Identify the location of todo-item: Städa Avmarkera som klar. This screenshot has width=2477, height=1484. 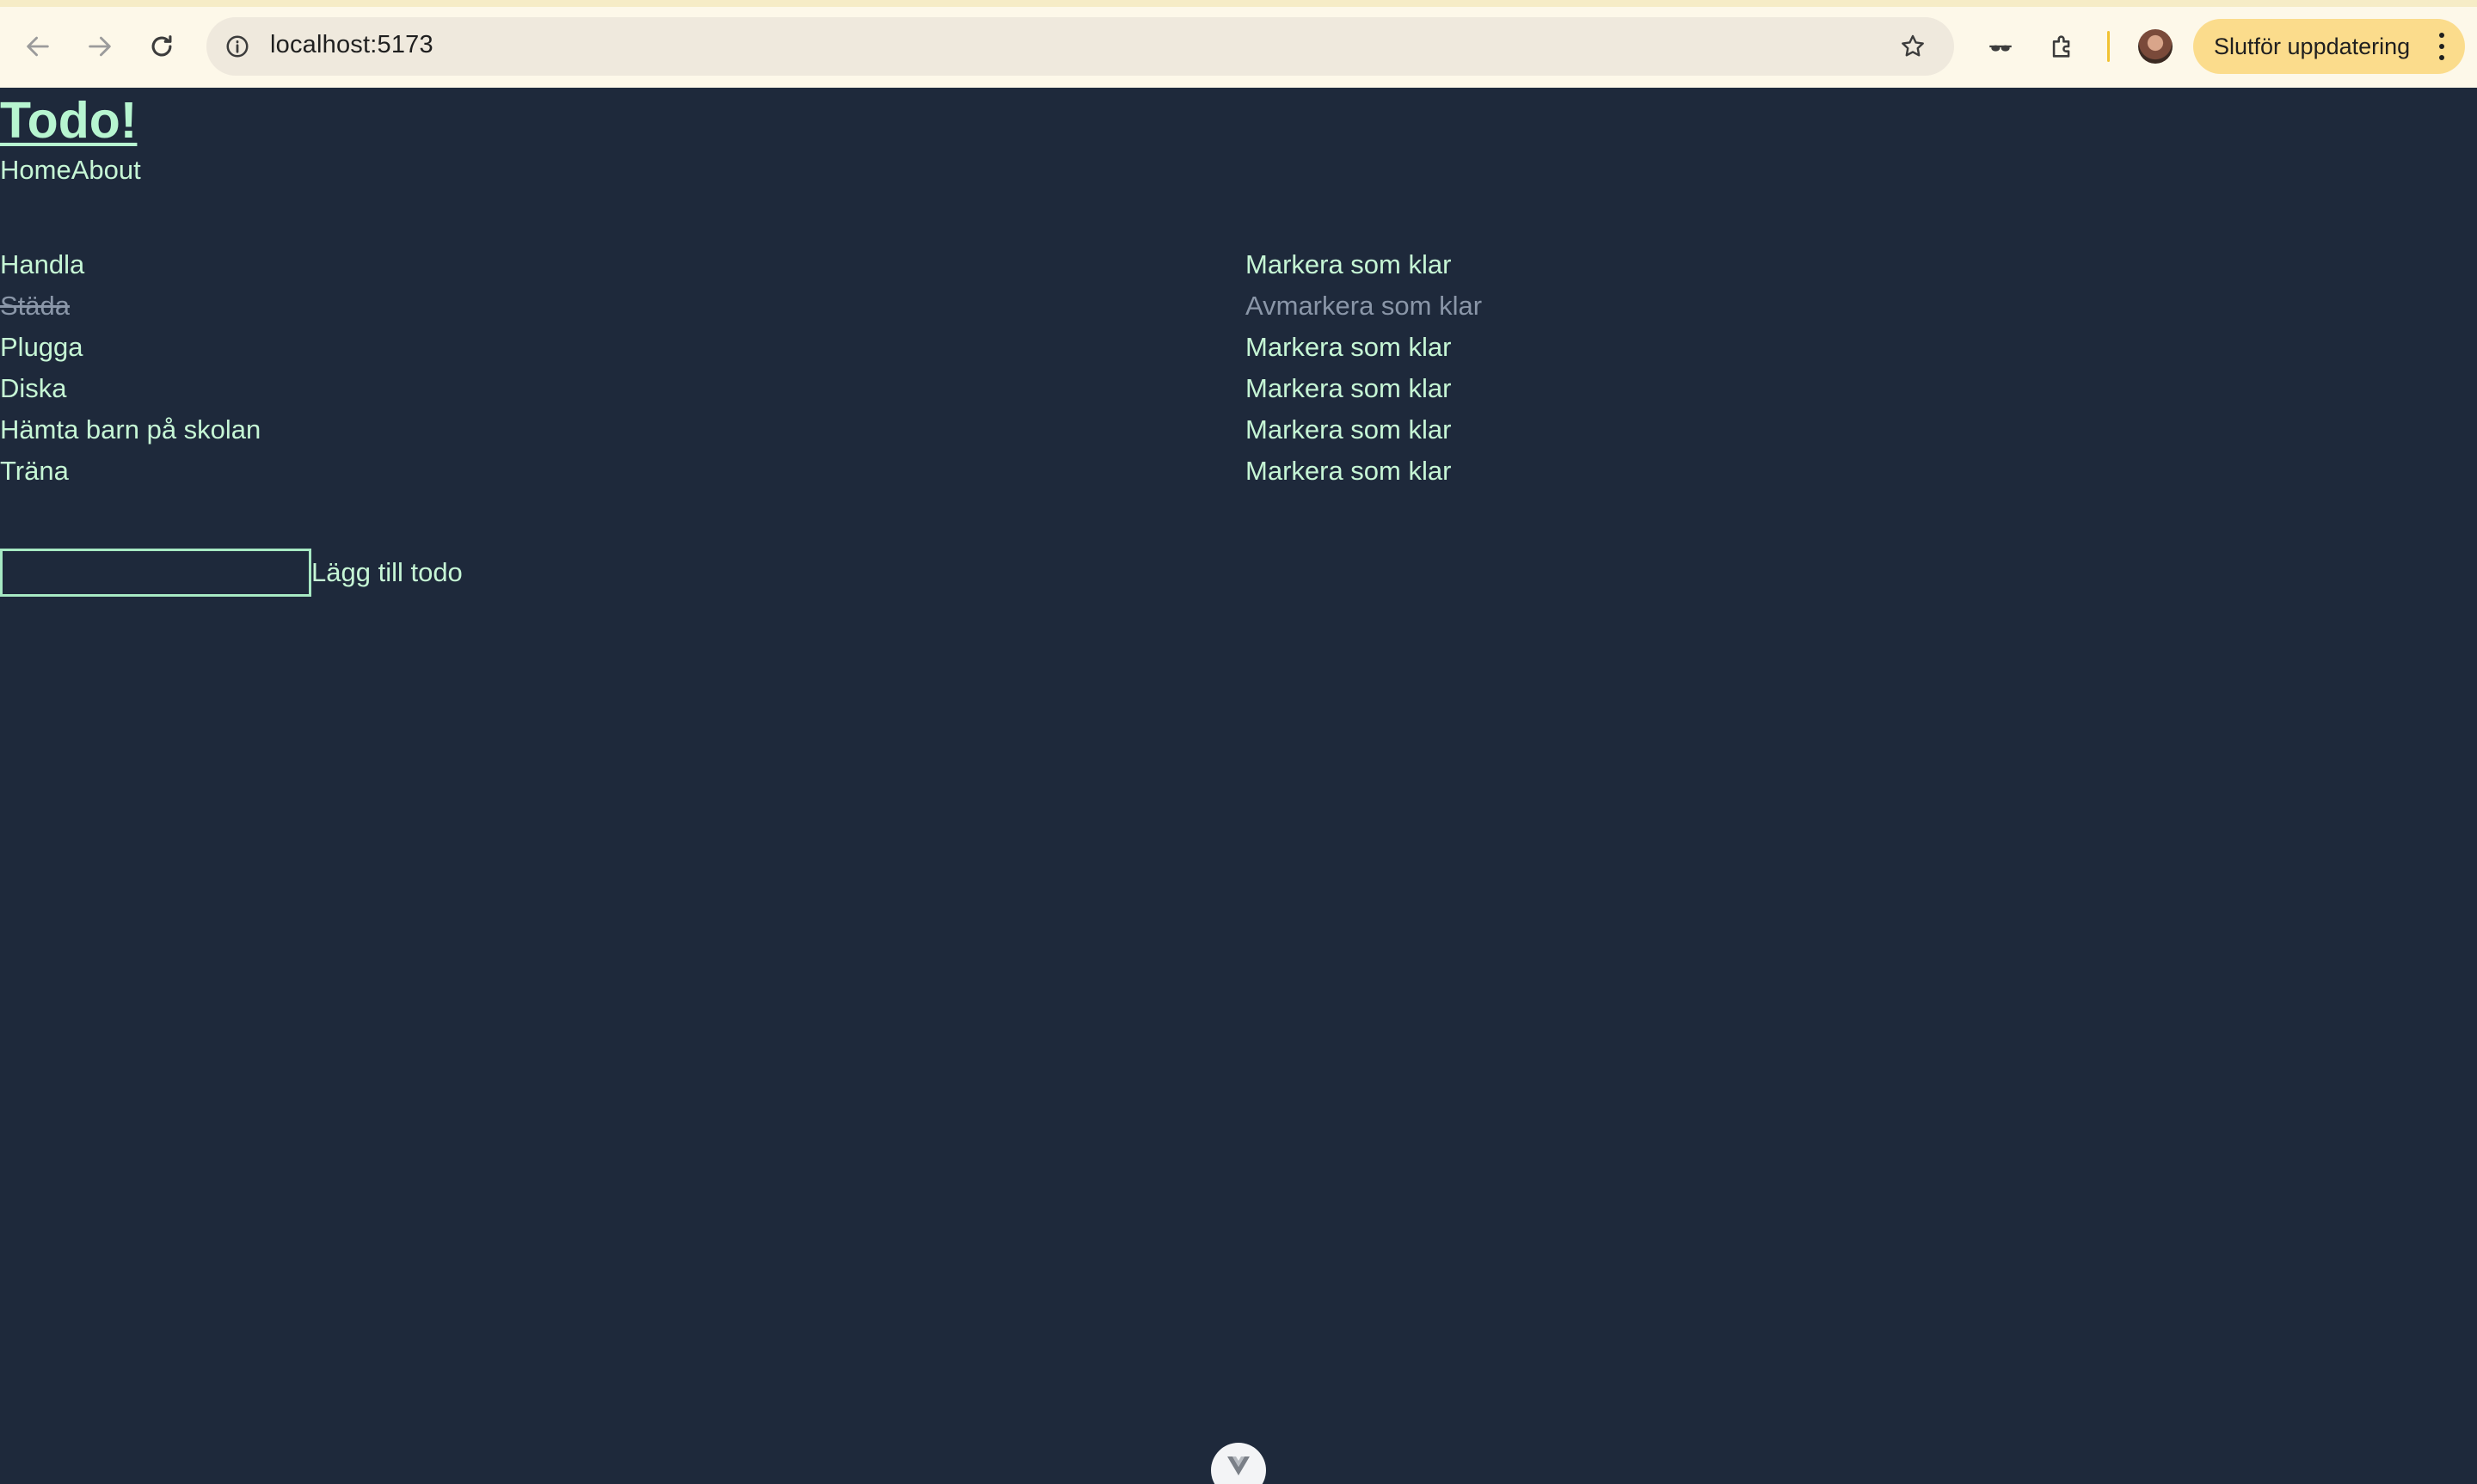
(1239, 311).